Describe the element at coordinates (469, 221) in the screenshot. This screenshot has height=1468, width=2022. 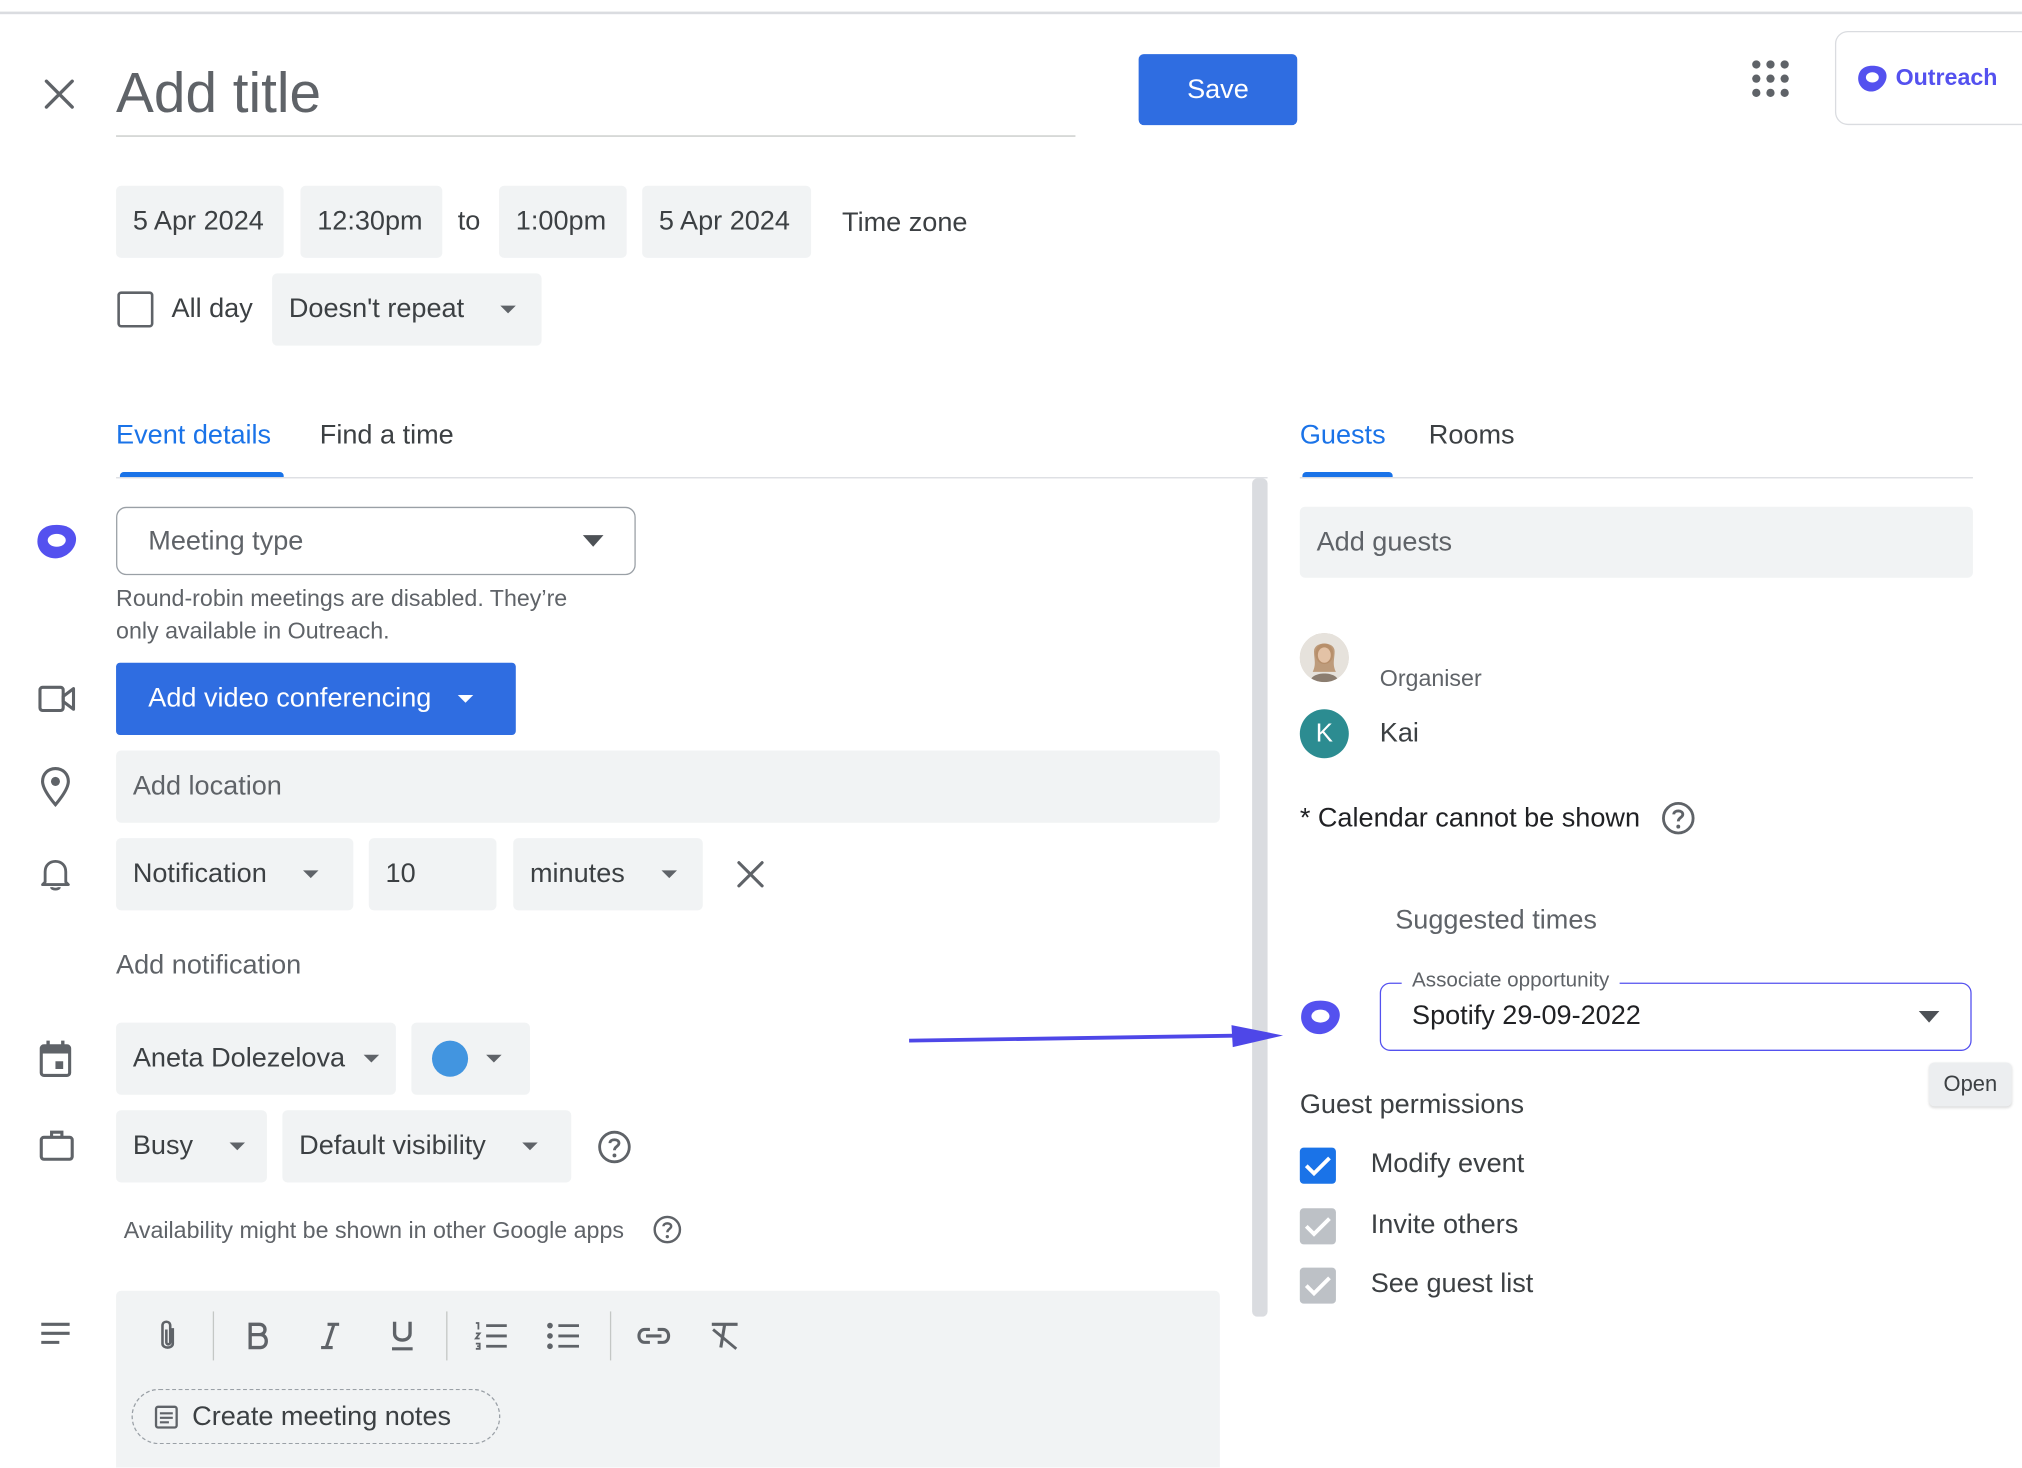
I see `to-label: to` at that location.